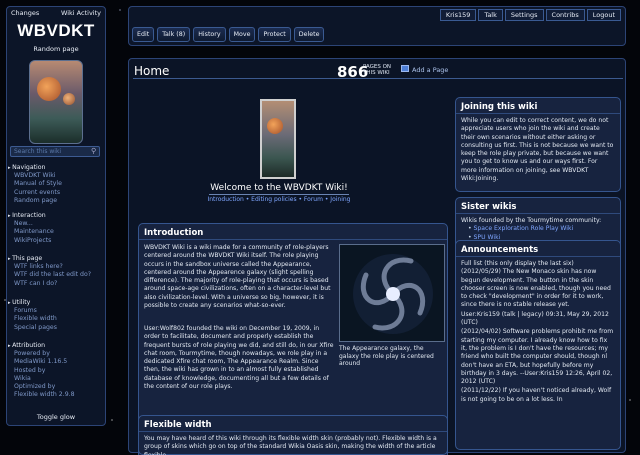 Image resolution: width=640 pixels, height=455 pixels. Describe the element at coordinates (55, 275) in the screenshot. I see `nav-item: WTF did the last edit do?` at that location.